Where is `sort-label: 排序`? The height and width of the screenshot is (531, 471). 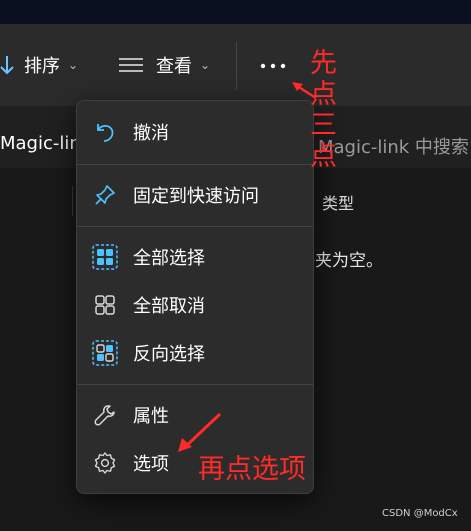 sort-label: 排序 is located at coordinates (42, 66).